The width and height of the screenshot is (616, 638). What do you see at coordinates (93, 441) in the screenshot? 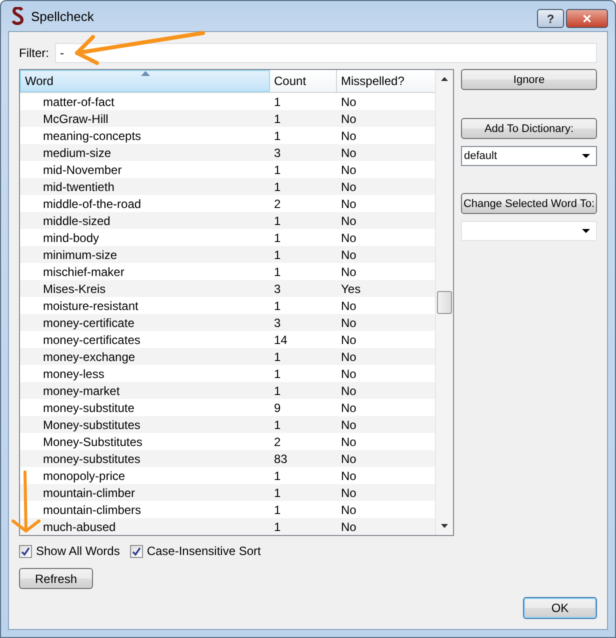
I see `word-cell-text: Money-Substitutes` at bounding box center [93, 441].